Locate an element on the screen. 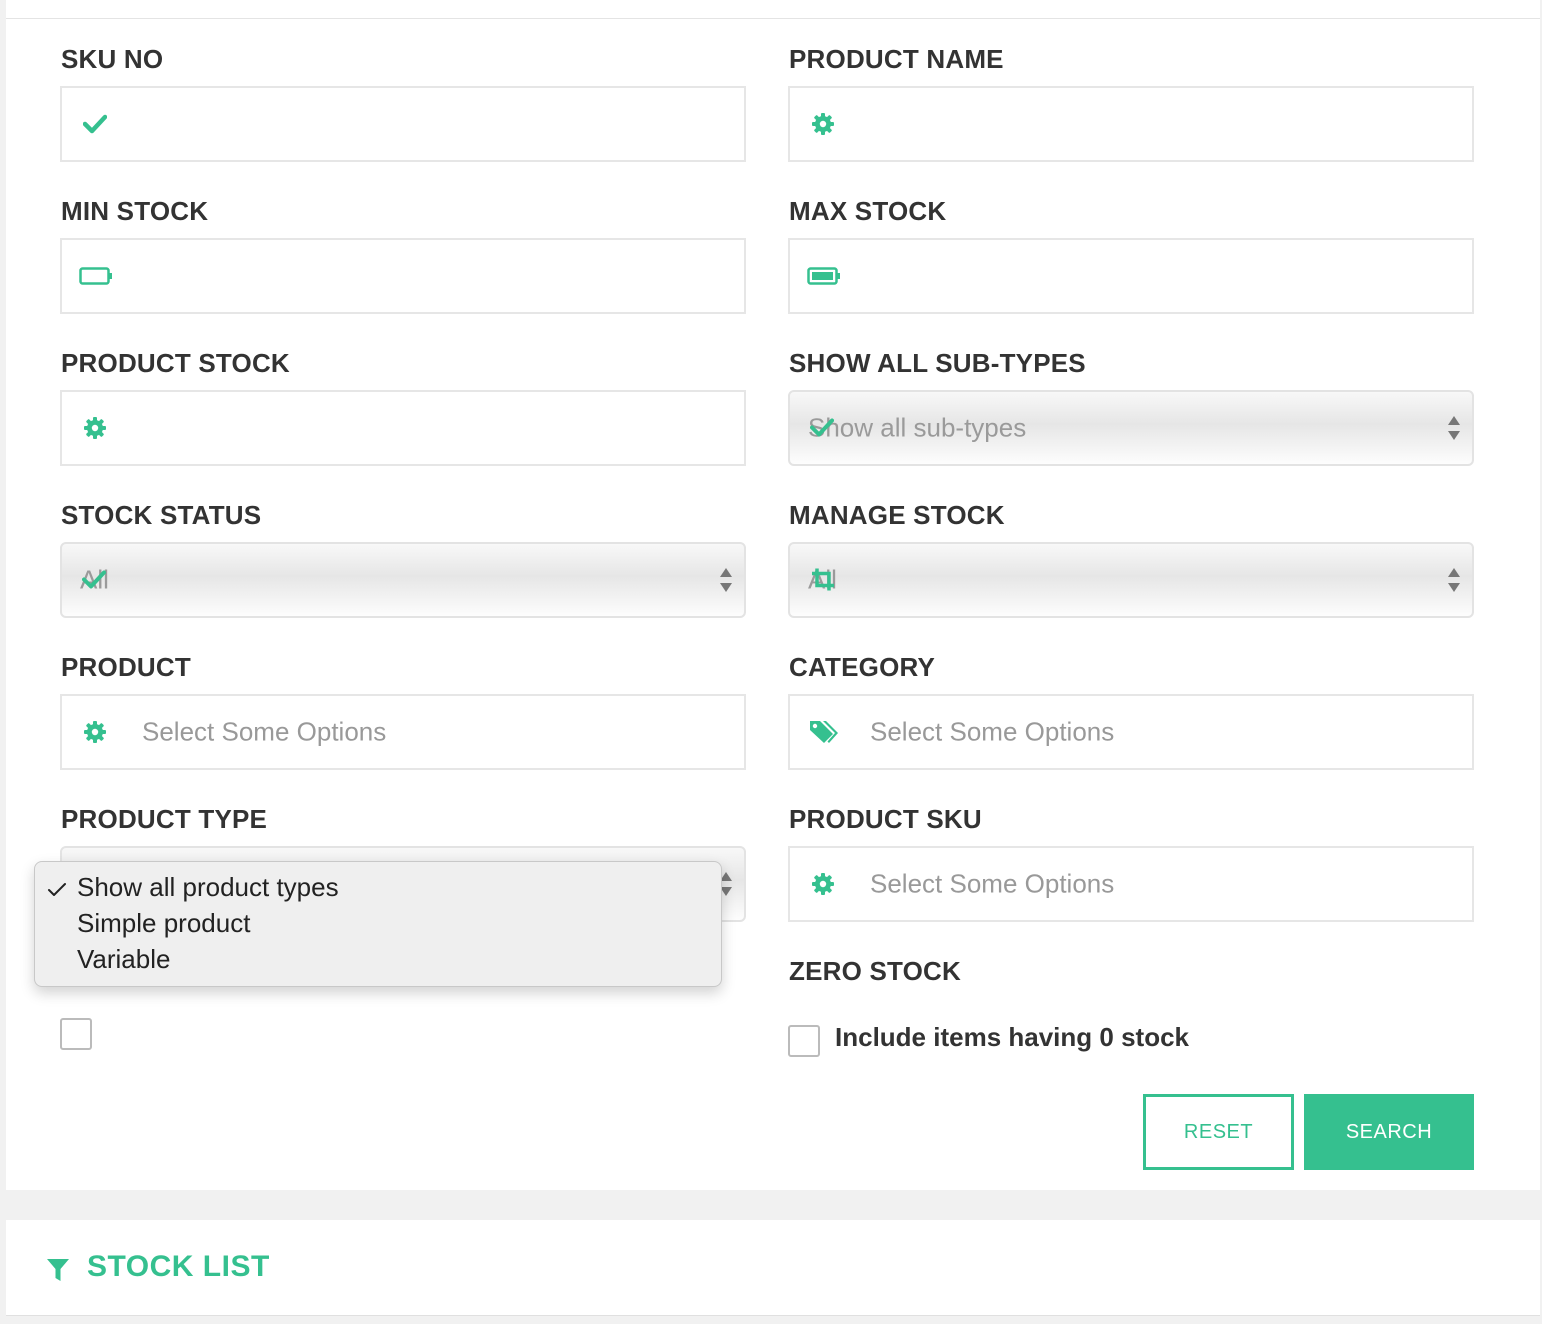  product-name-field is located at coordinates (1131, 124).